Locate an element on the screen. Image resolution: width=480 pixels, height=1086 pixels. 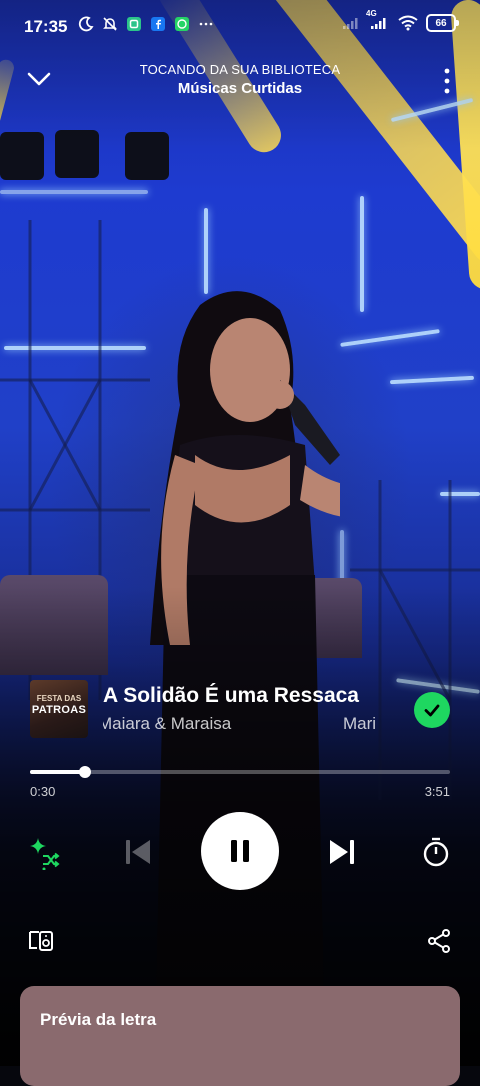
timer-icon is located at coordinates (436, 852).